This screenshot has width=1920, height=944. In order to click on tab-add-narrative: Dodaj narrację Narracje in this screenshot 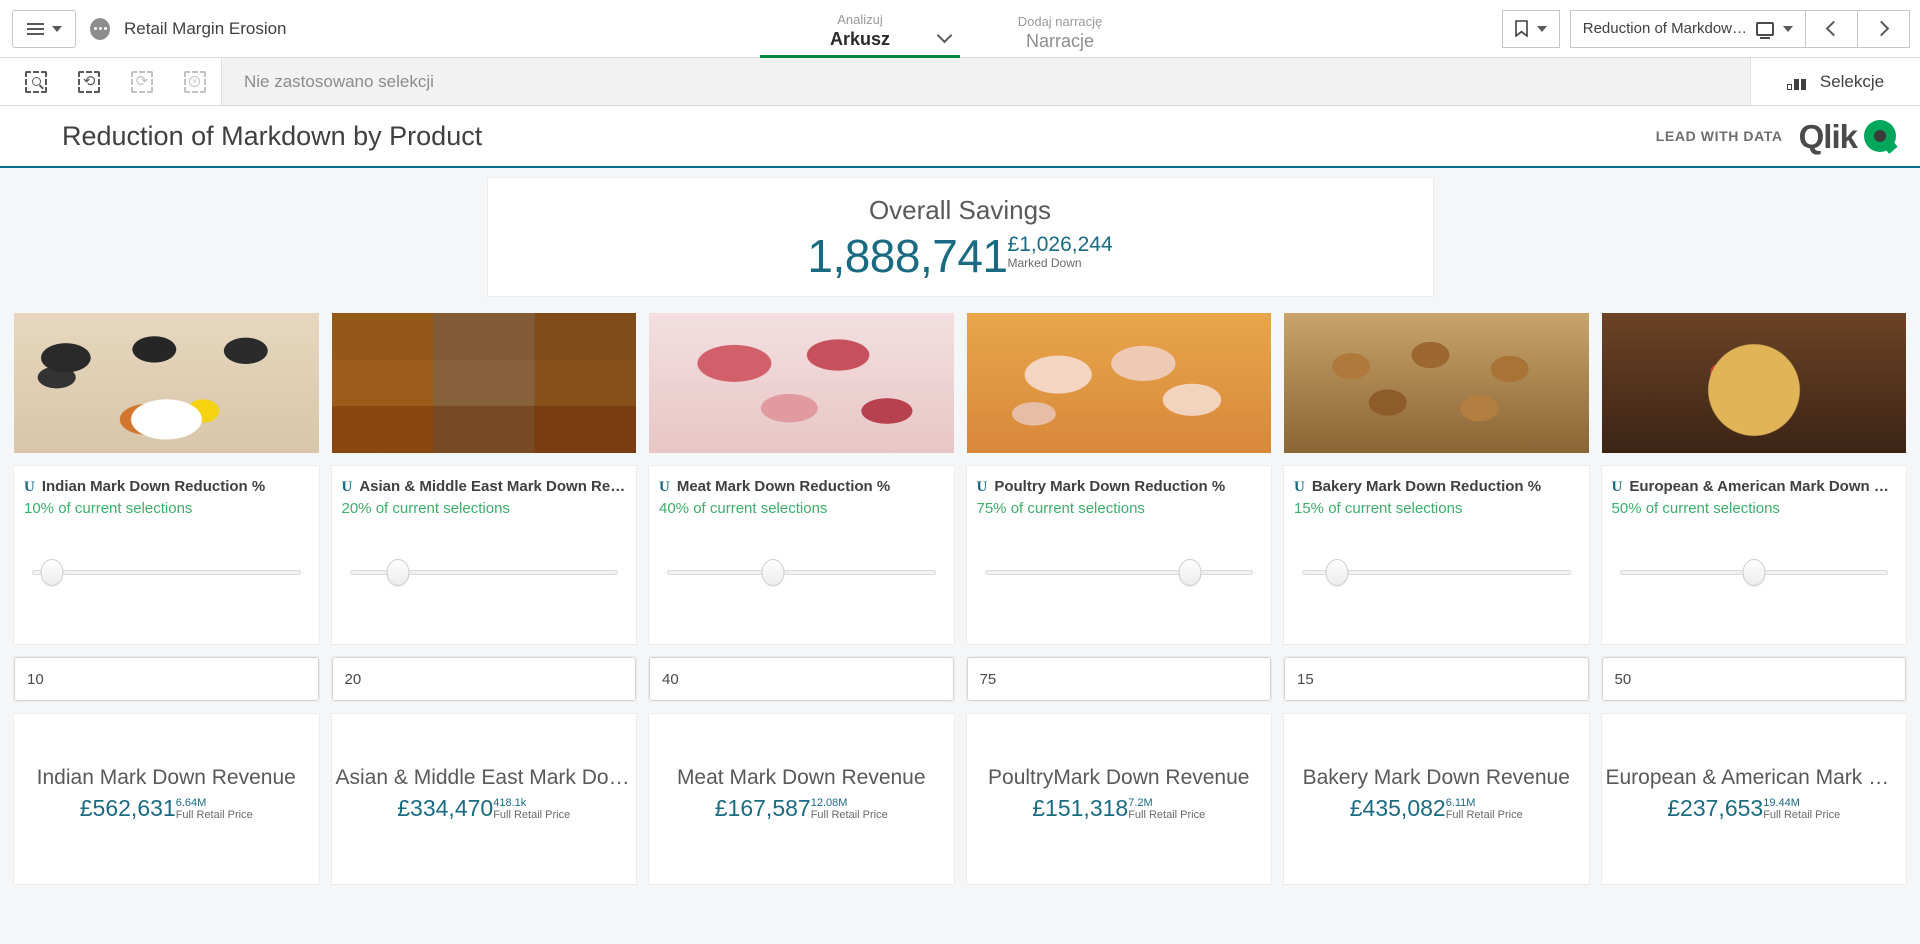, I will do `click(1060, 29)`.